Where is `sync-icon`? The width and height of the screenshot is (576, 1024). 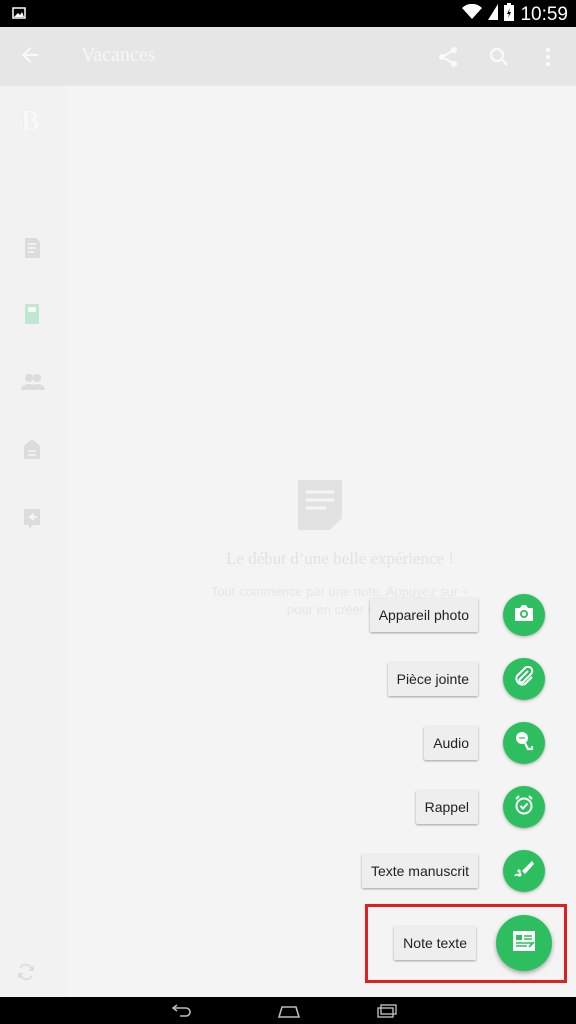 sync-icon is located at coordinates (26, 974).